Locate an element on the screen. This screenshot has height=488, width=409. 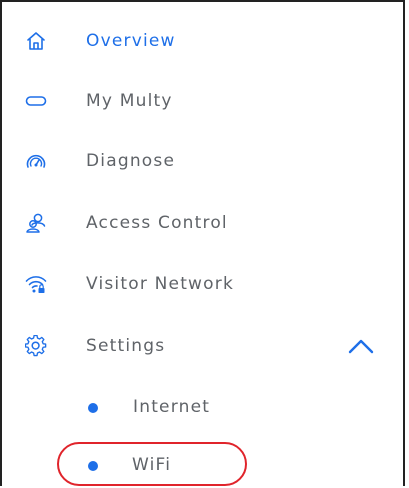
users-icon is located at coordinates (36, 223).